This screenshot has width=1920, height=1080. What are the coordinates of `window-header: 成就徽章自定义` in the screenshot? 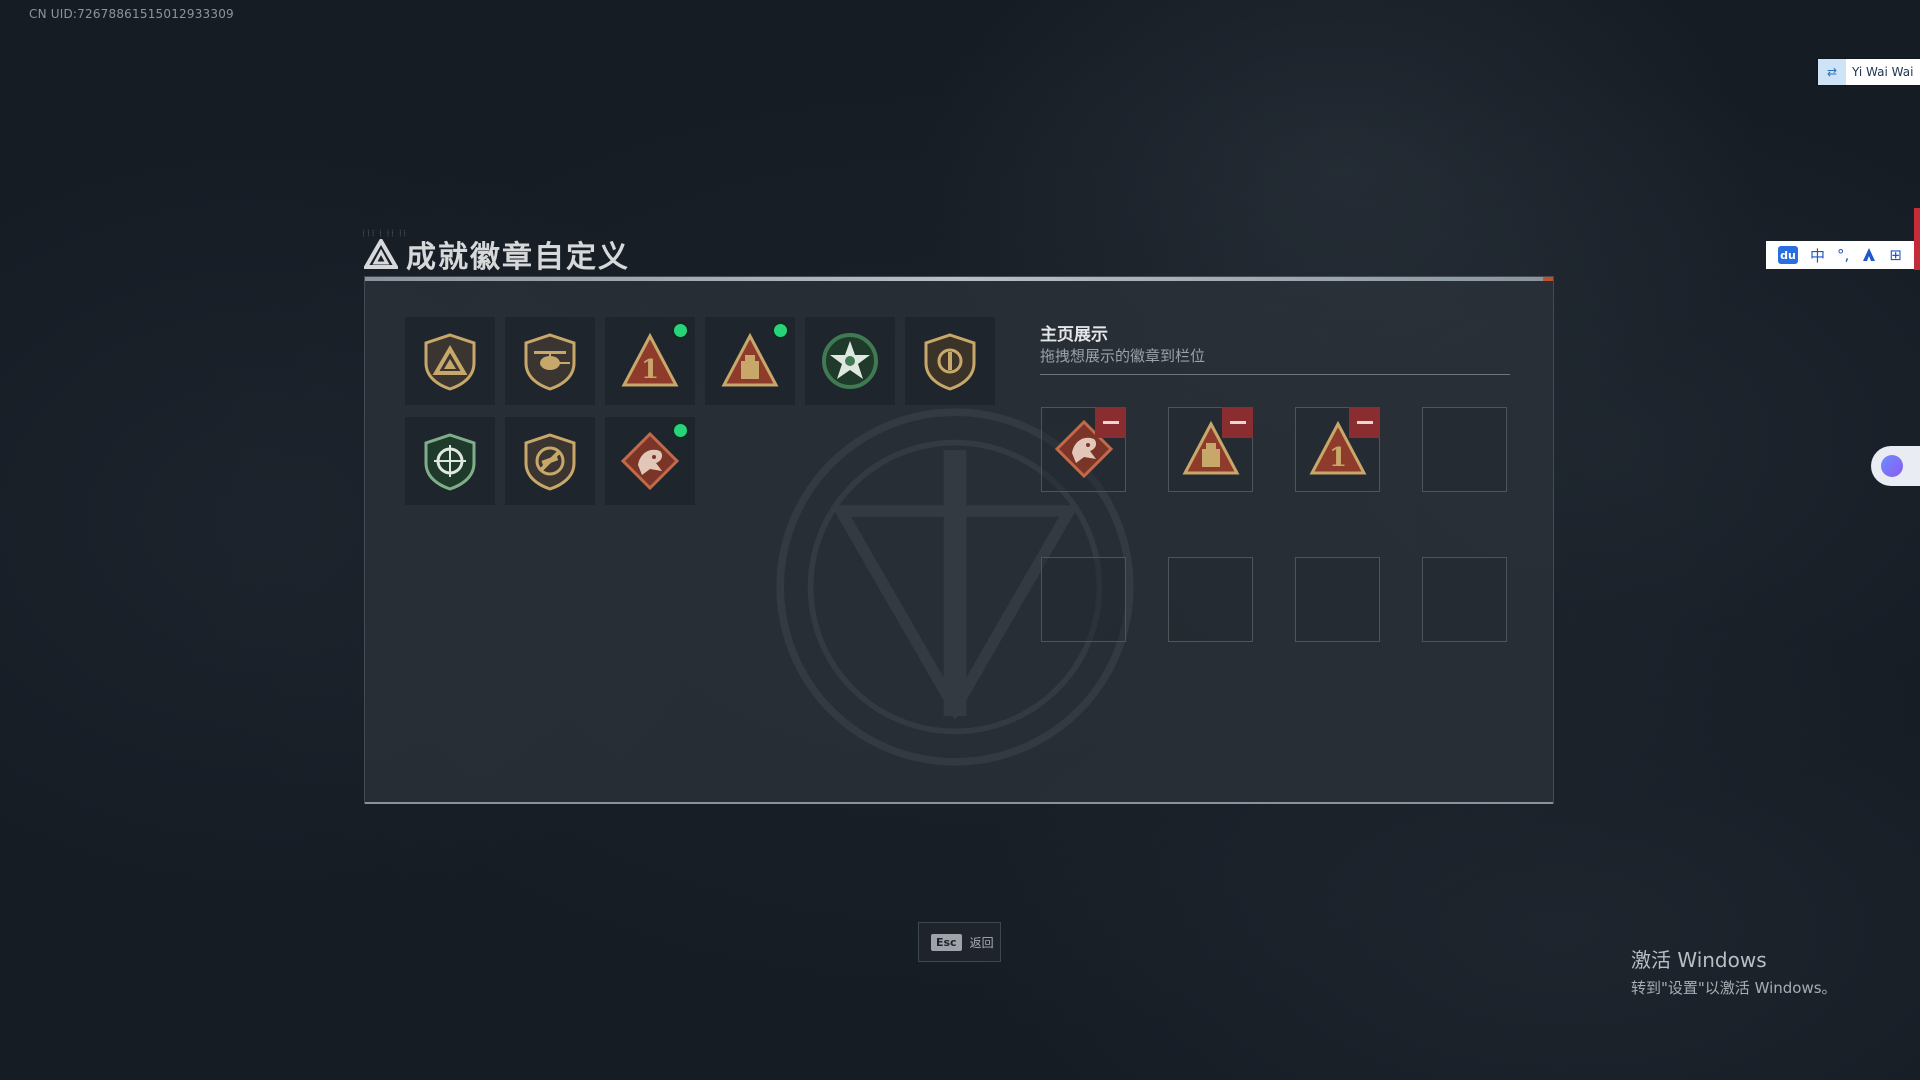 It's located at (497, 254).